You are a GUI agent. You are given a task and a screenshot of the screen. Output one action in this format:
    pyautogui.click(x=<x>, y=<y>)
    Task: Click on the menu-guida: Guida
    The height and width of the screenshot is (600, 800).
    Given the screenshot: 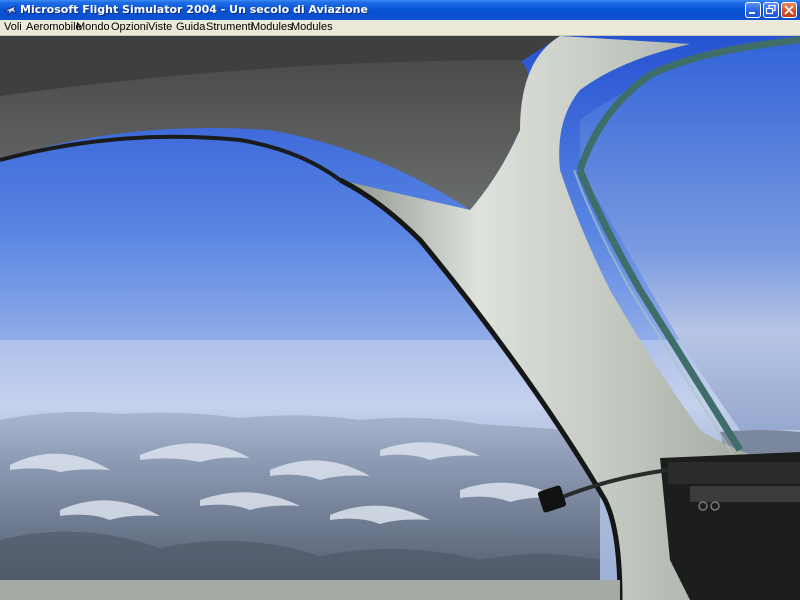 What is the action you would take?
    pyautogui.click(x=190, y=27)
    